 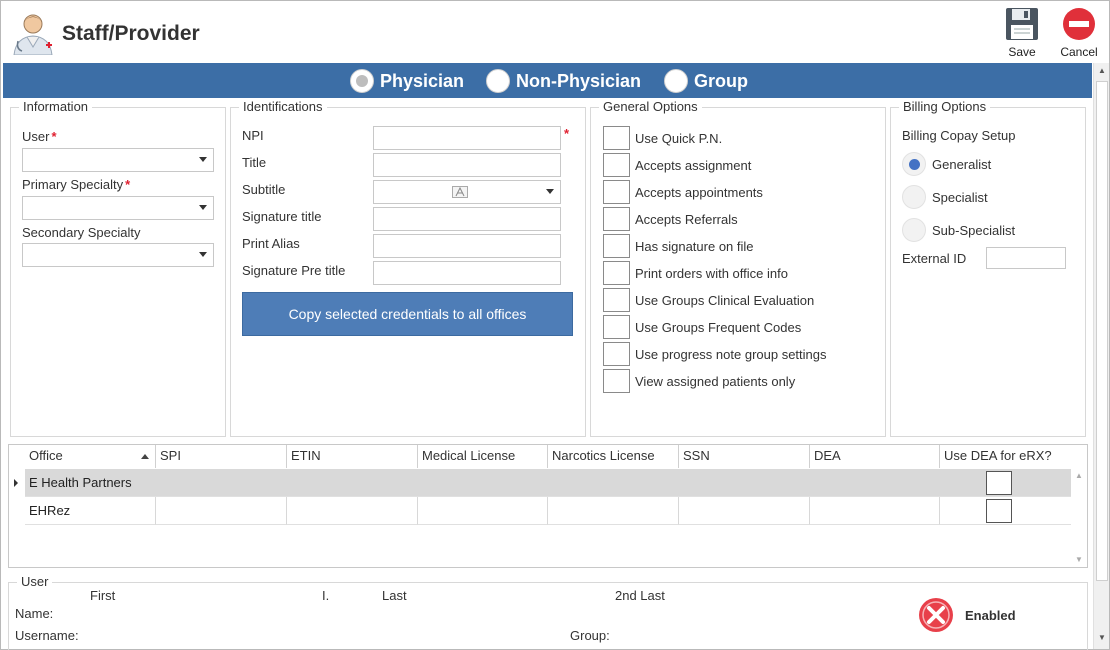 I want to click on scroll-down-arrow-icon: ▼, so click(x=1102, y=638).